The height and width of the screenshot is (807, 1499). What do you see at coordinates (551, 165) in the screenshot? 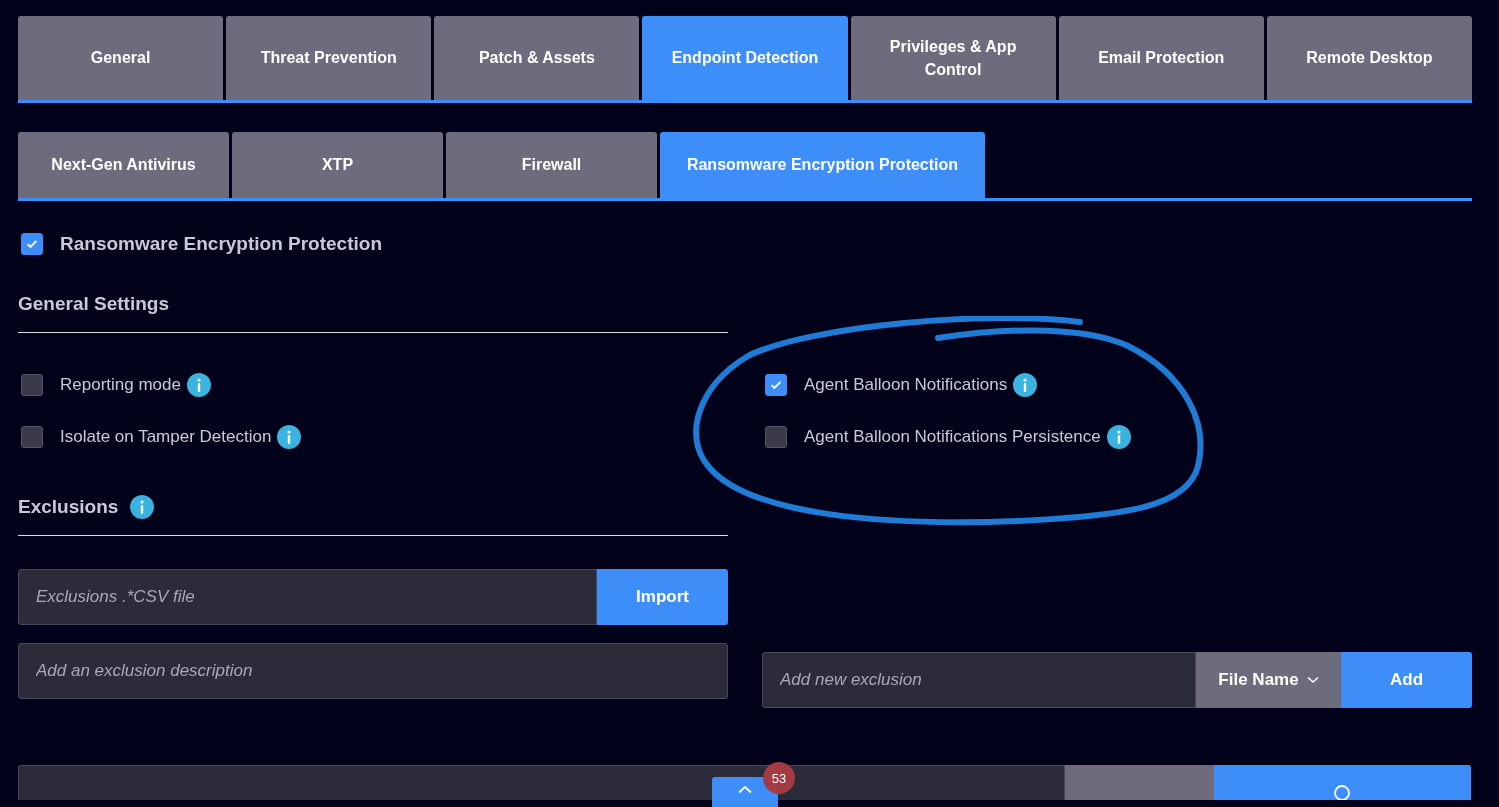
I see `tab: Firewall` at bounding box center [551, 165].